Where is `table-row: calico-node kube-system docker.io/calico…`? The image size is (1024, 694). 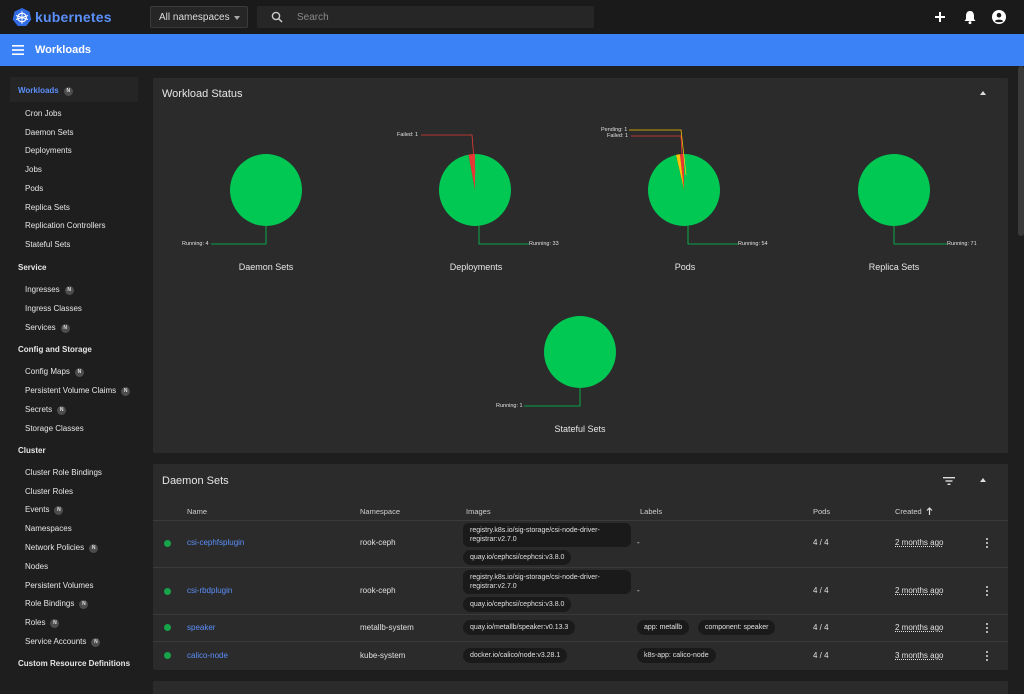 table-row: calico-node kube-system docker.io/calico… is located at coordinates (580, 655).